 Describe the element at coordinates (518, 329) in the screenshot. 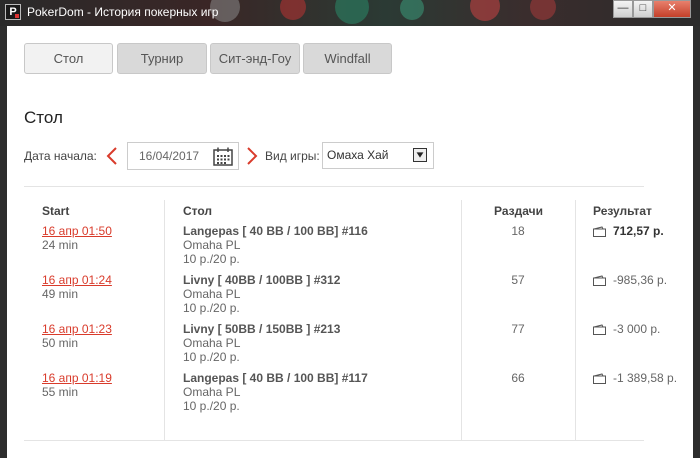

I see `hands-count: 77` at that location.